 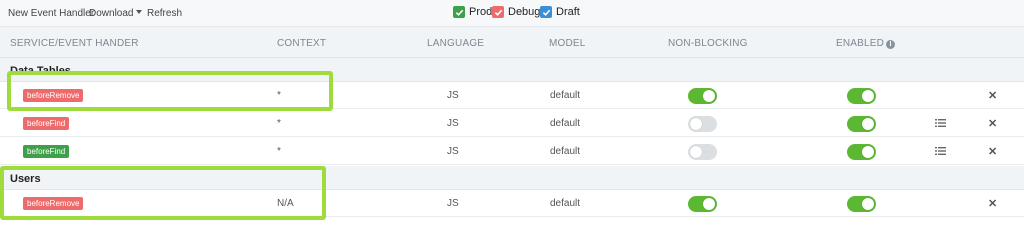 What do you see at coordinates (860, 43) in the screenshot?
I see `column-header-enabled-label: ENABLED` at bounding box center [860, 43].